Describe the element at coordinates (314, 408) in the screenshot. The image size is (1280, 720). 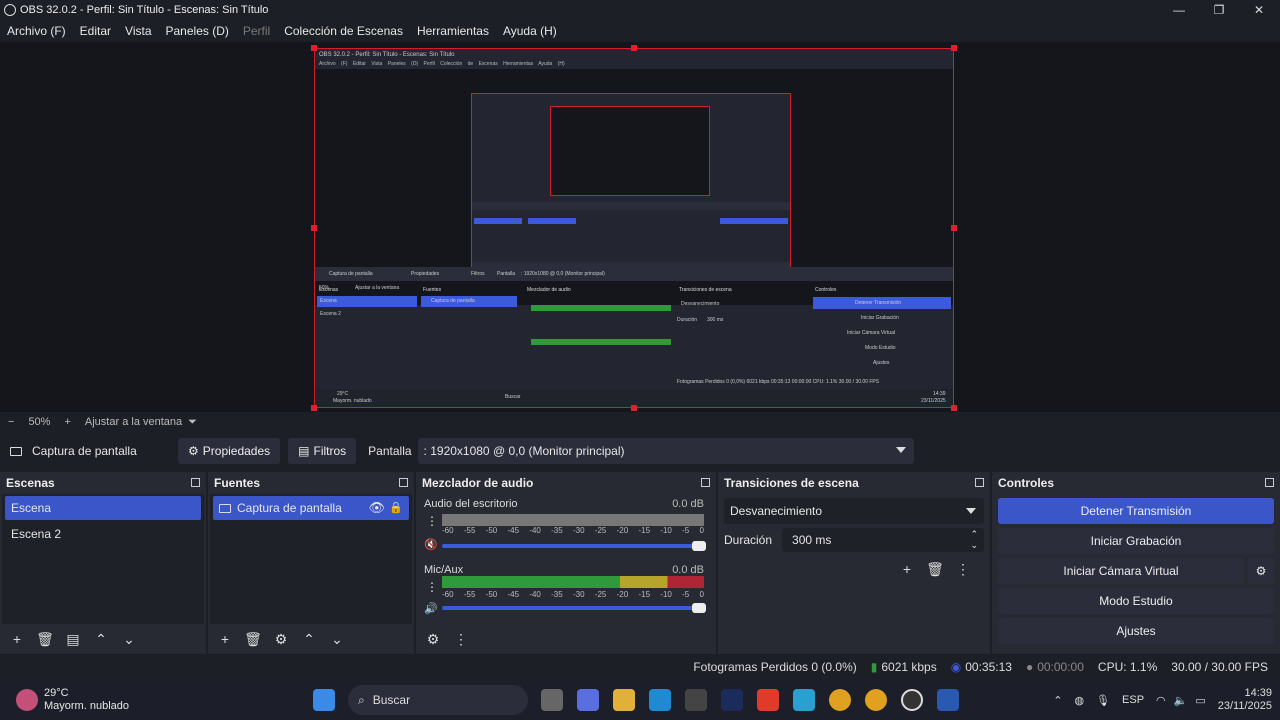
I see `resize-handle-bl` at that location.